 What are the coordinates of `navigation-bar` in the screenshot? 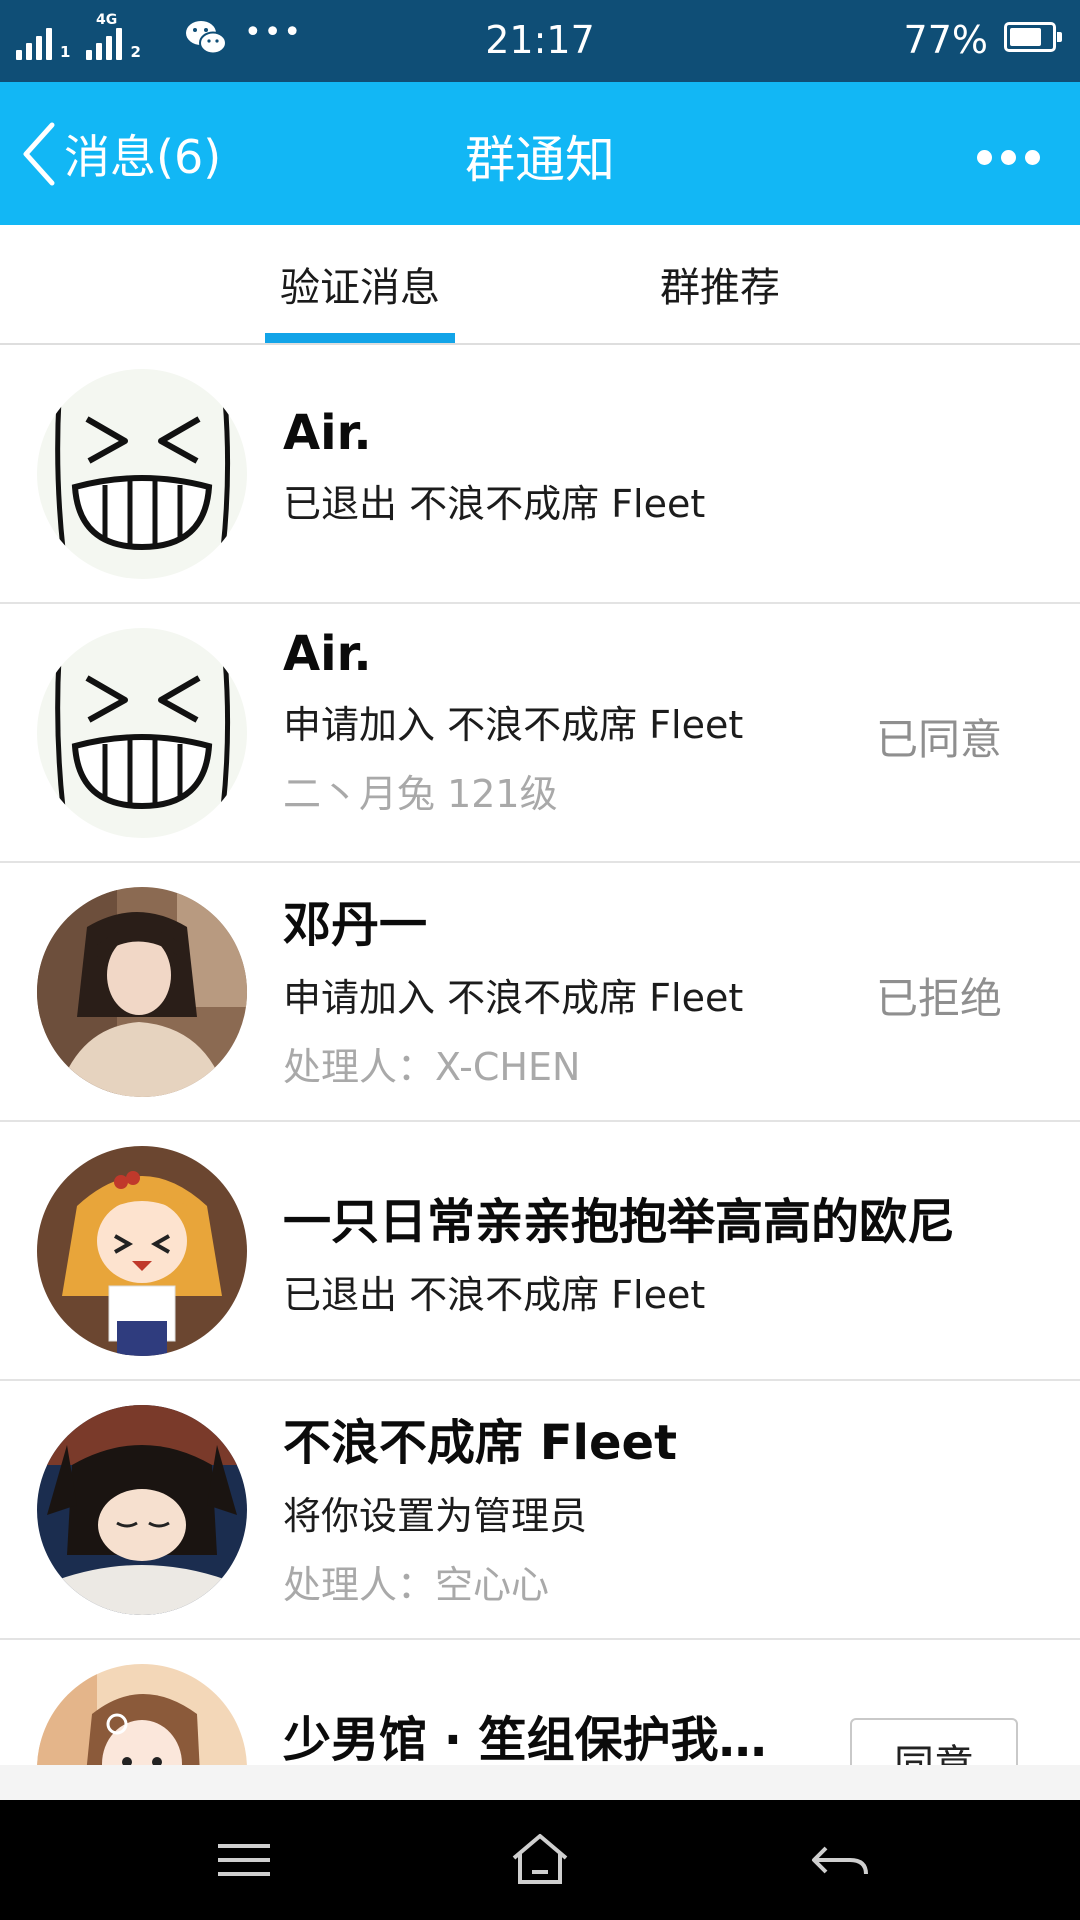 It's located at (540, 1860).